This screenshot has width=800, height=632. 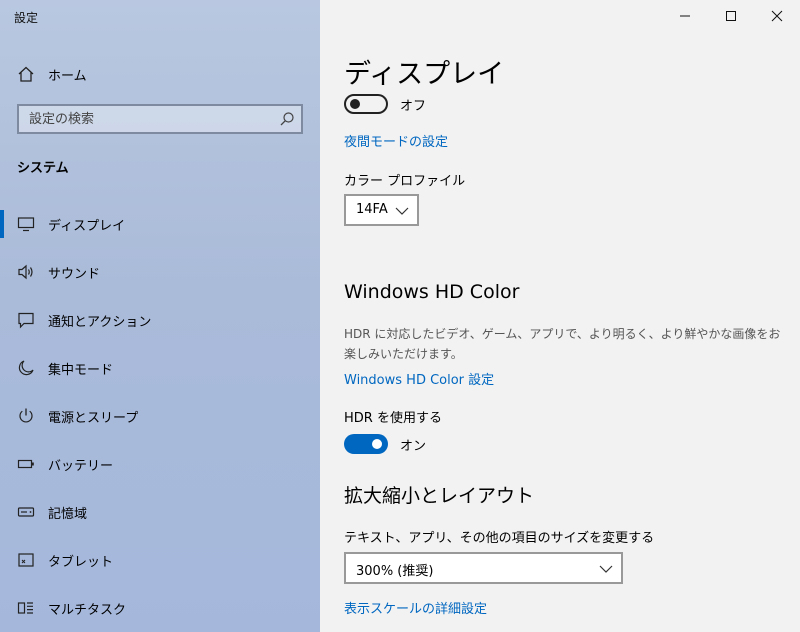 I want to click on battery-icon, so click(x=26, y=464).